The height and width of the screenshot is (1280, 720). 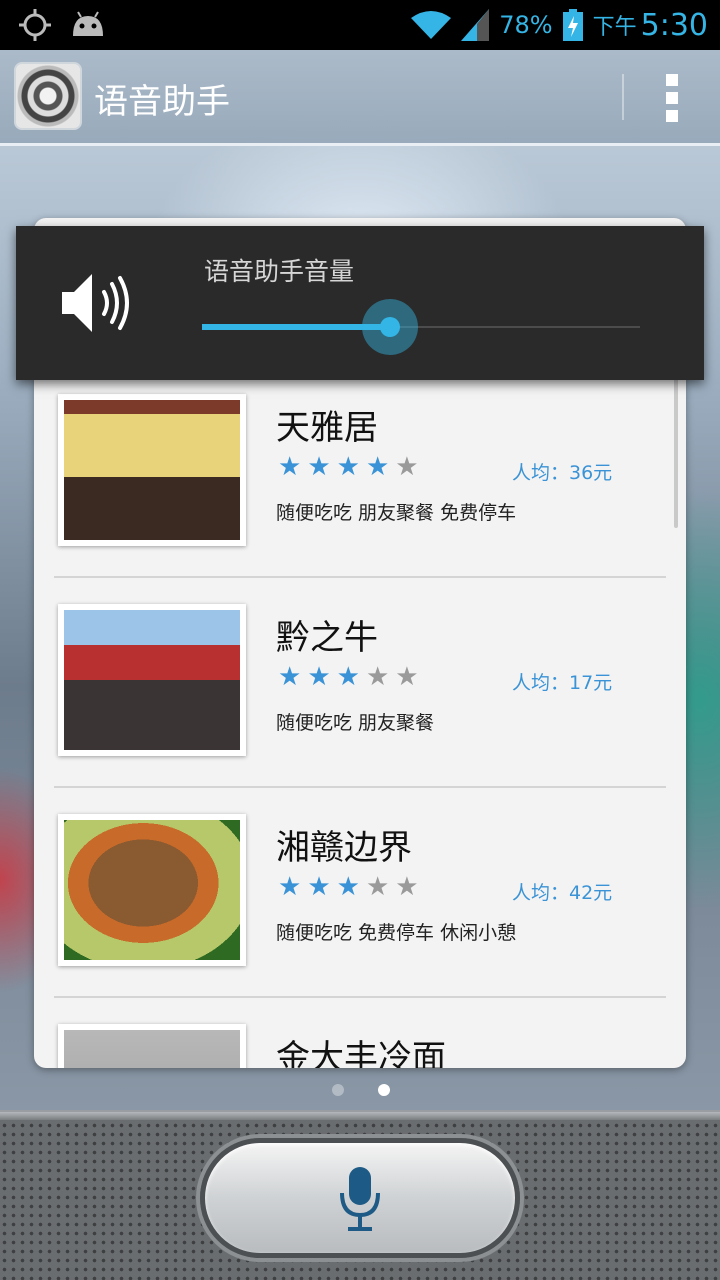 I want to click on app-title: 语音助手, so click(x=162, y=102).